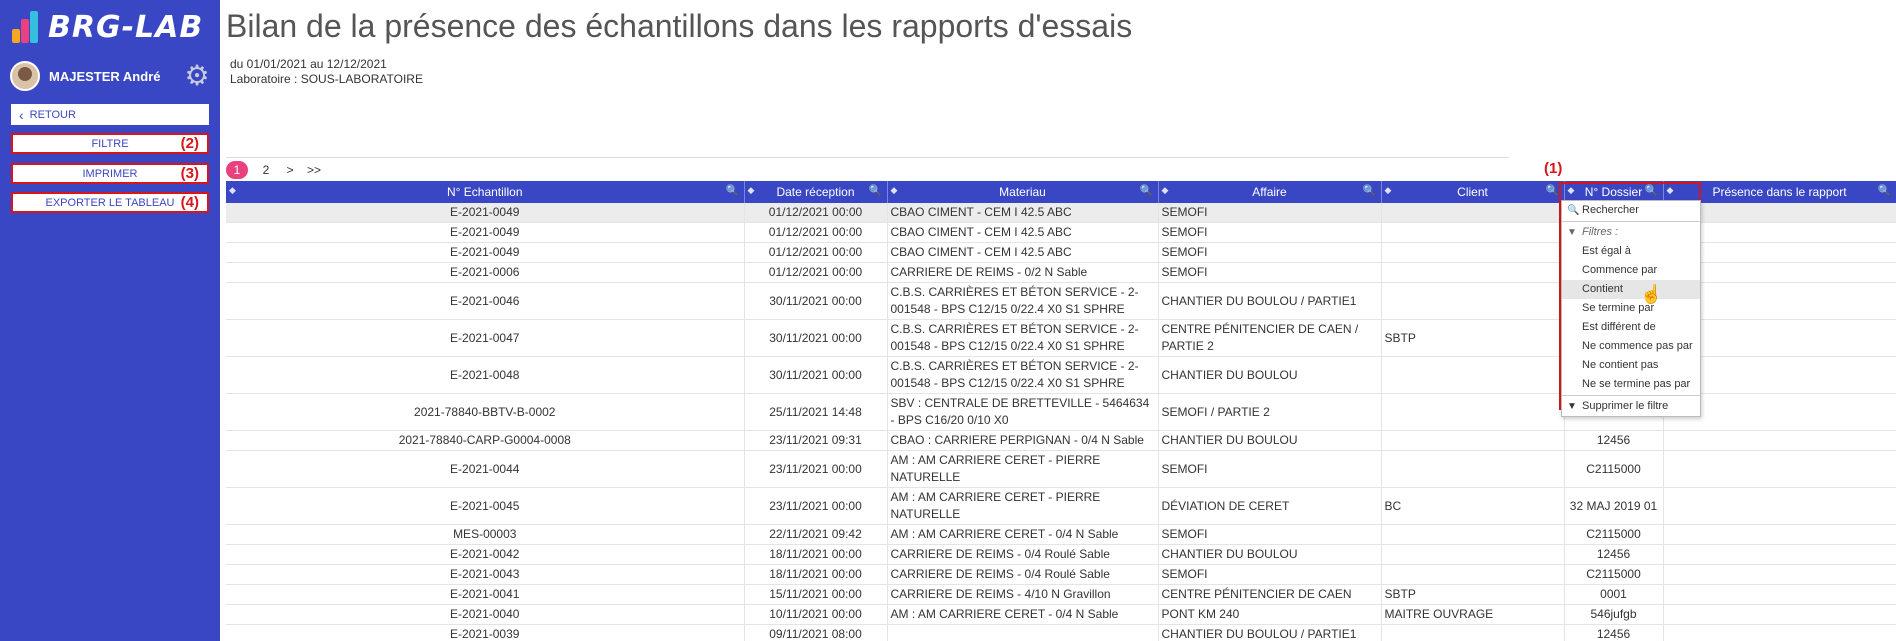  What do you see at coordinates (52, 114) in the screenshot?
I see `retour-label: RETOUR` at bounding box center [52, 114].